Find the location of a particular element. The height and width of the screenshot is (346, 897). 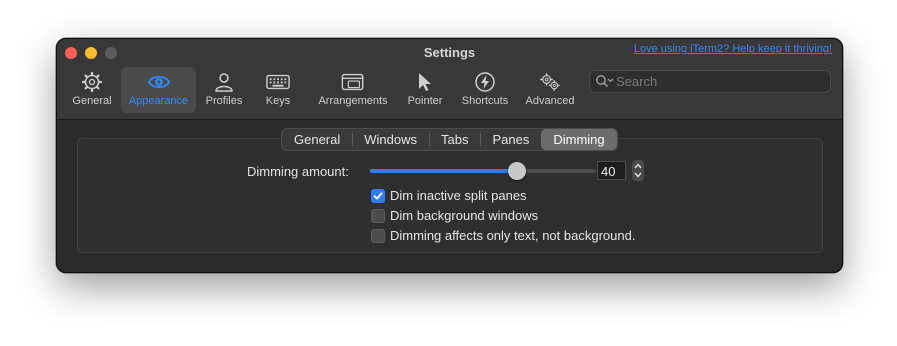

toolbar-appearance-label: Appearance is located at coordinates (158, 101).